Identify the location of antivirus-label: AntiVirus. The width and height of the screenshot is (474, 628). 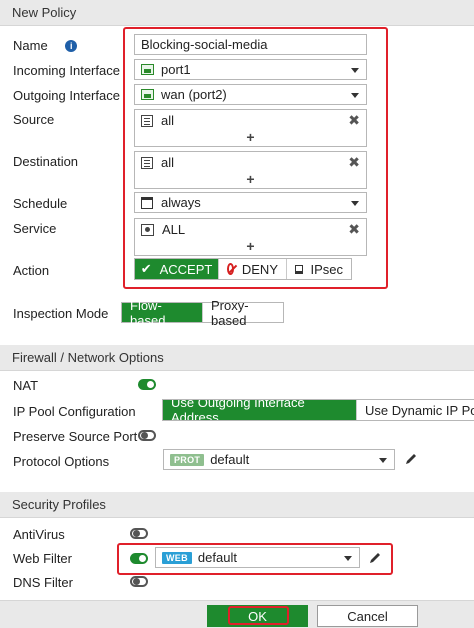
(39, 534).